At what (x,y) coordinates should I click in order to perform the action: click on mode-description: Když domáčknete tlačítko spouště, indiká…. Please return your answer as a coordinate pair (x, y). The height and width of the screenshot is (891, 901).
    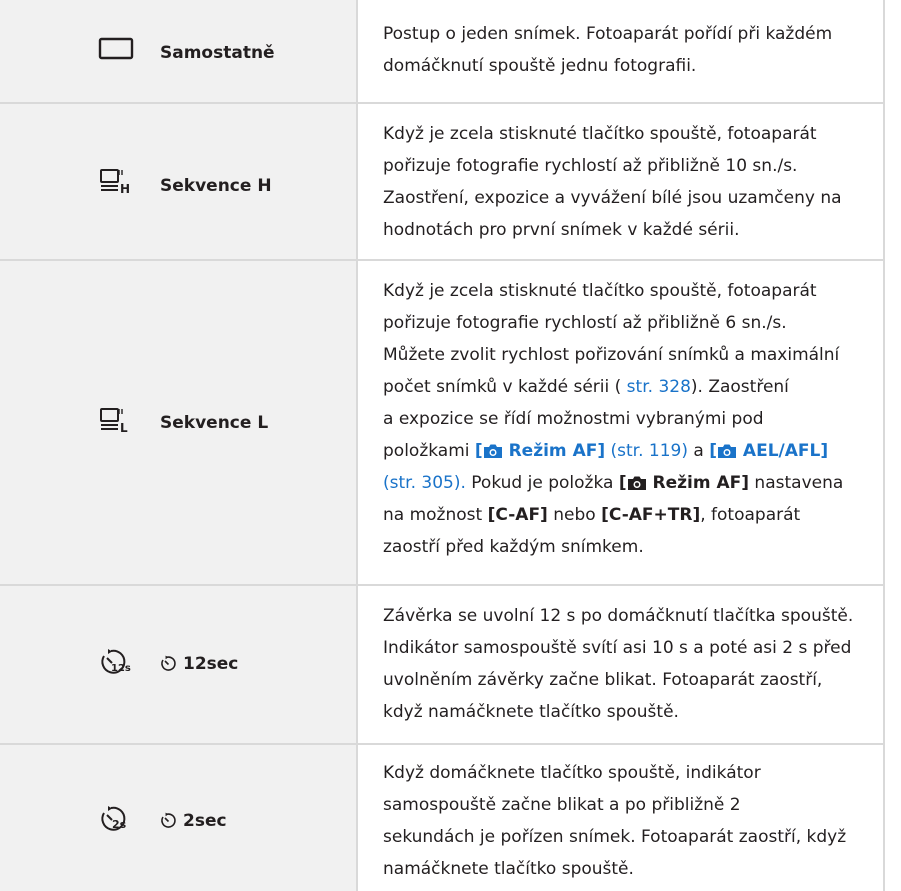
    Looking at the image, I should click on (630, 821).